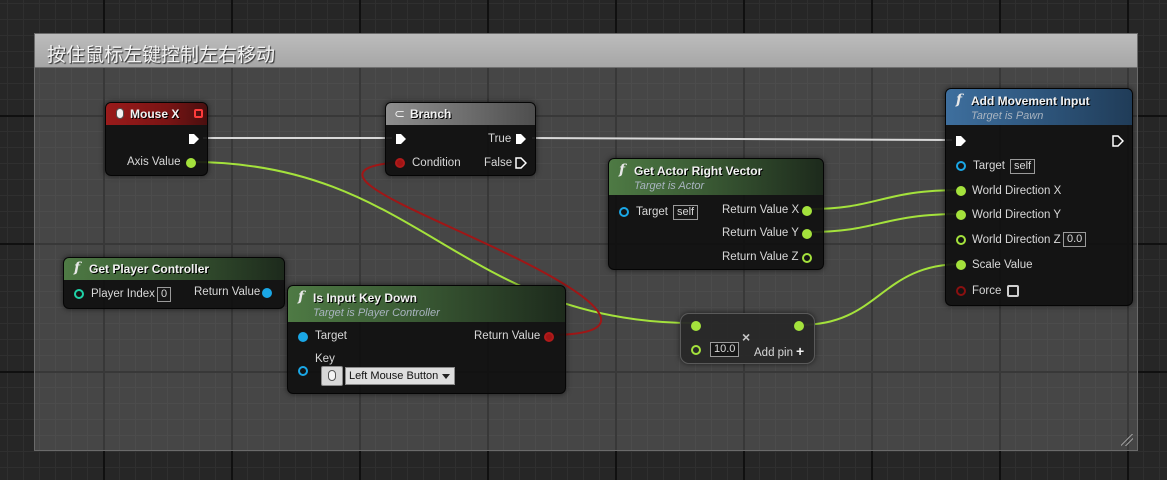  What do you see at coordinates (698, 171) in the screenshot?
I see `node-get-actor-right-vector-title: Get Actor Right Vector` at bounding box center [698, 171].